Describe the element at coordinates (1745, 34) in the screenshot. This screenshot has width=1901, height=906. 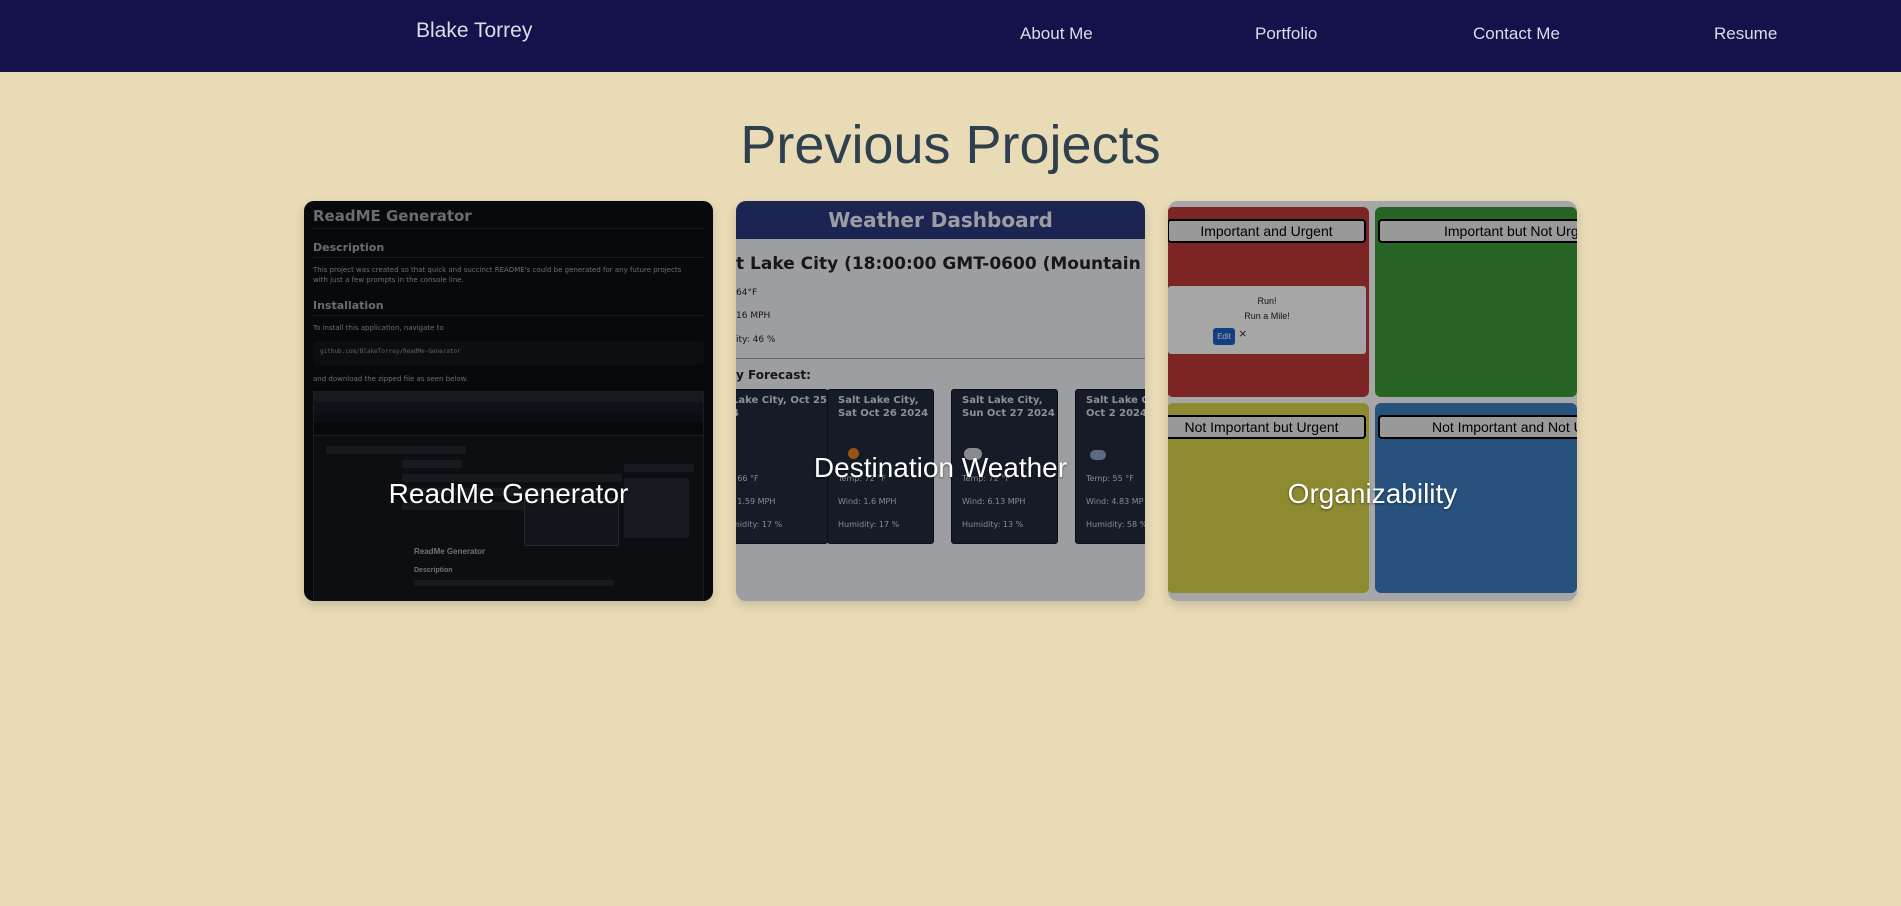
I see `nav-resume: Resume` at that location.